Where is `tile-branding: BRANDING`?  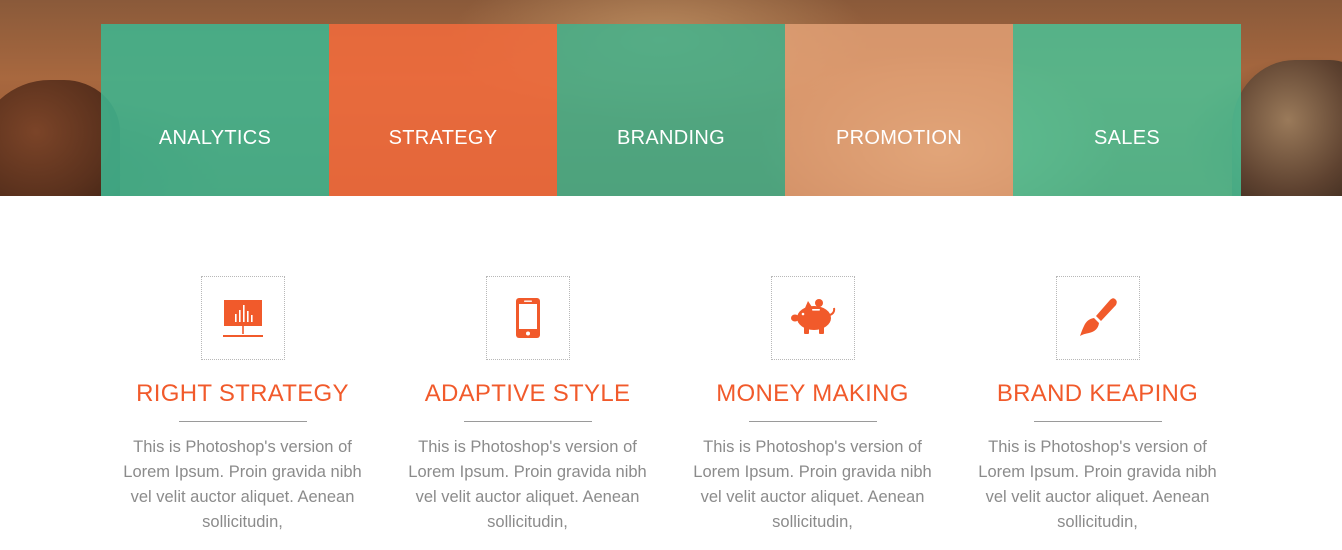
tile-branding: BRANDING is located at coordinates (671, 110).